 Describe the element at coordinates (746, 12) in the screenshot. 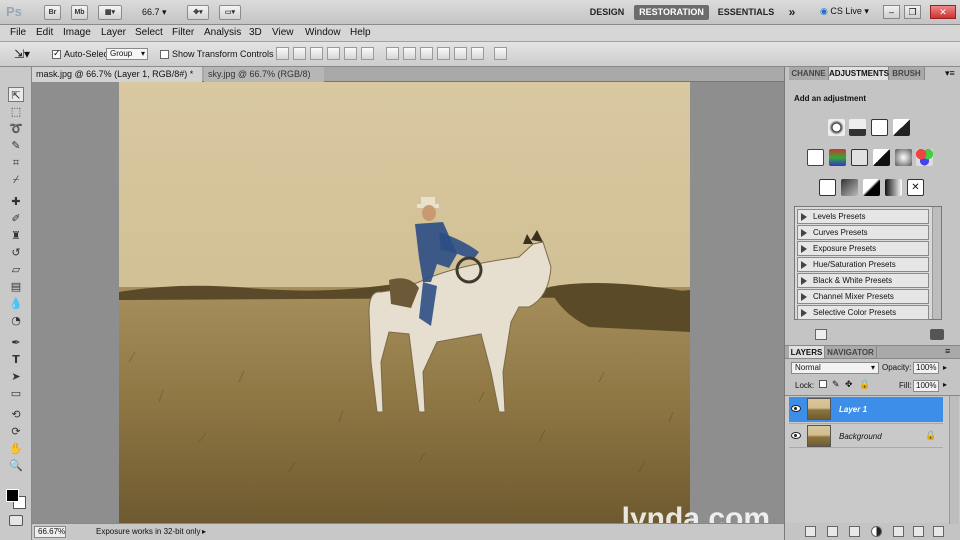

I see `workspace-essentials: ESSENTIALS` at that location.